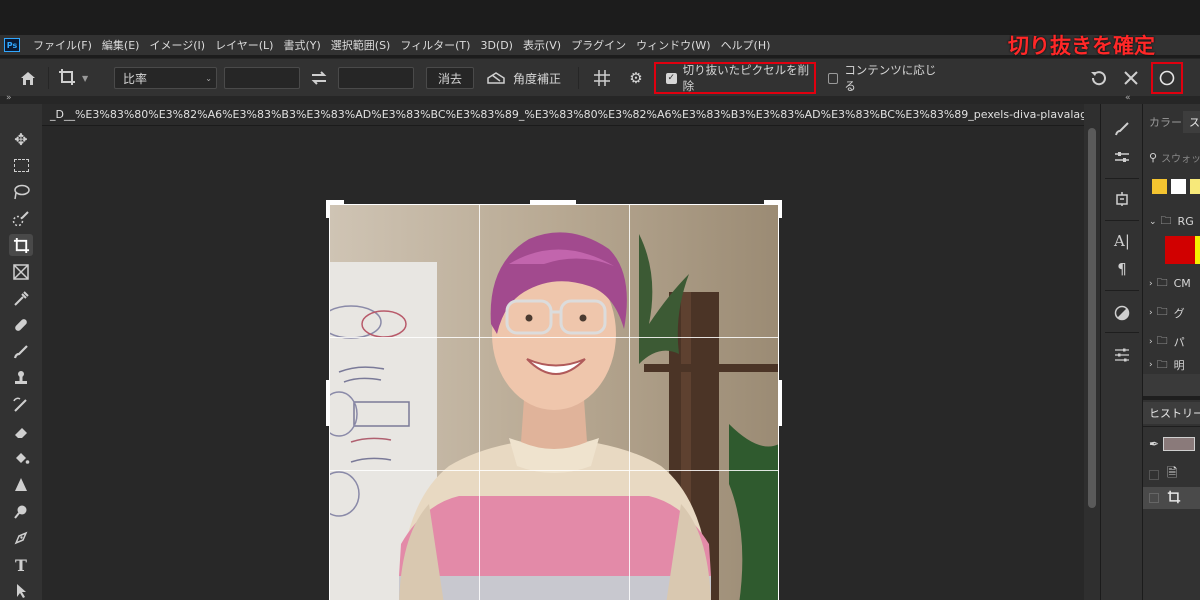 The width and height of the screenshot is (1200, 600). Describe the element at coordinates (21, 458) in the screenshot. I see `paint-bucket-tool-icon` at that location.